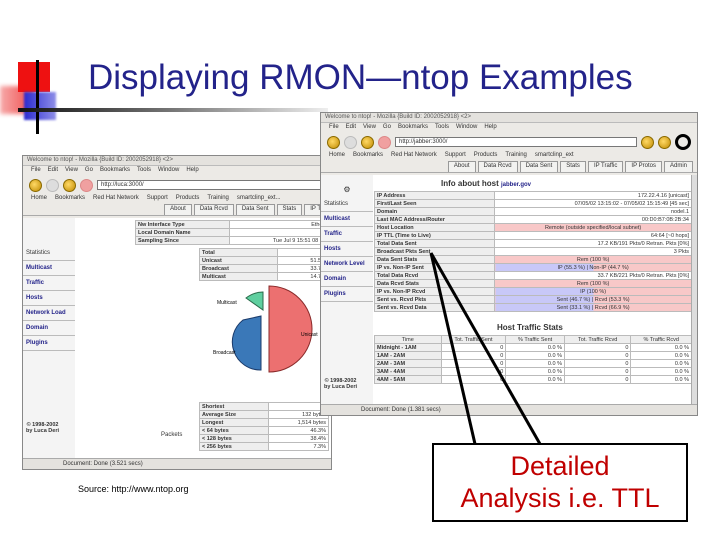 This screenshot has width=720, height=540. Describe the element at coordinates (560, 466) in the screenshot. I see `callout-line-1: Detailed` at that location.